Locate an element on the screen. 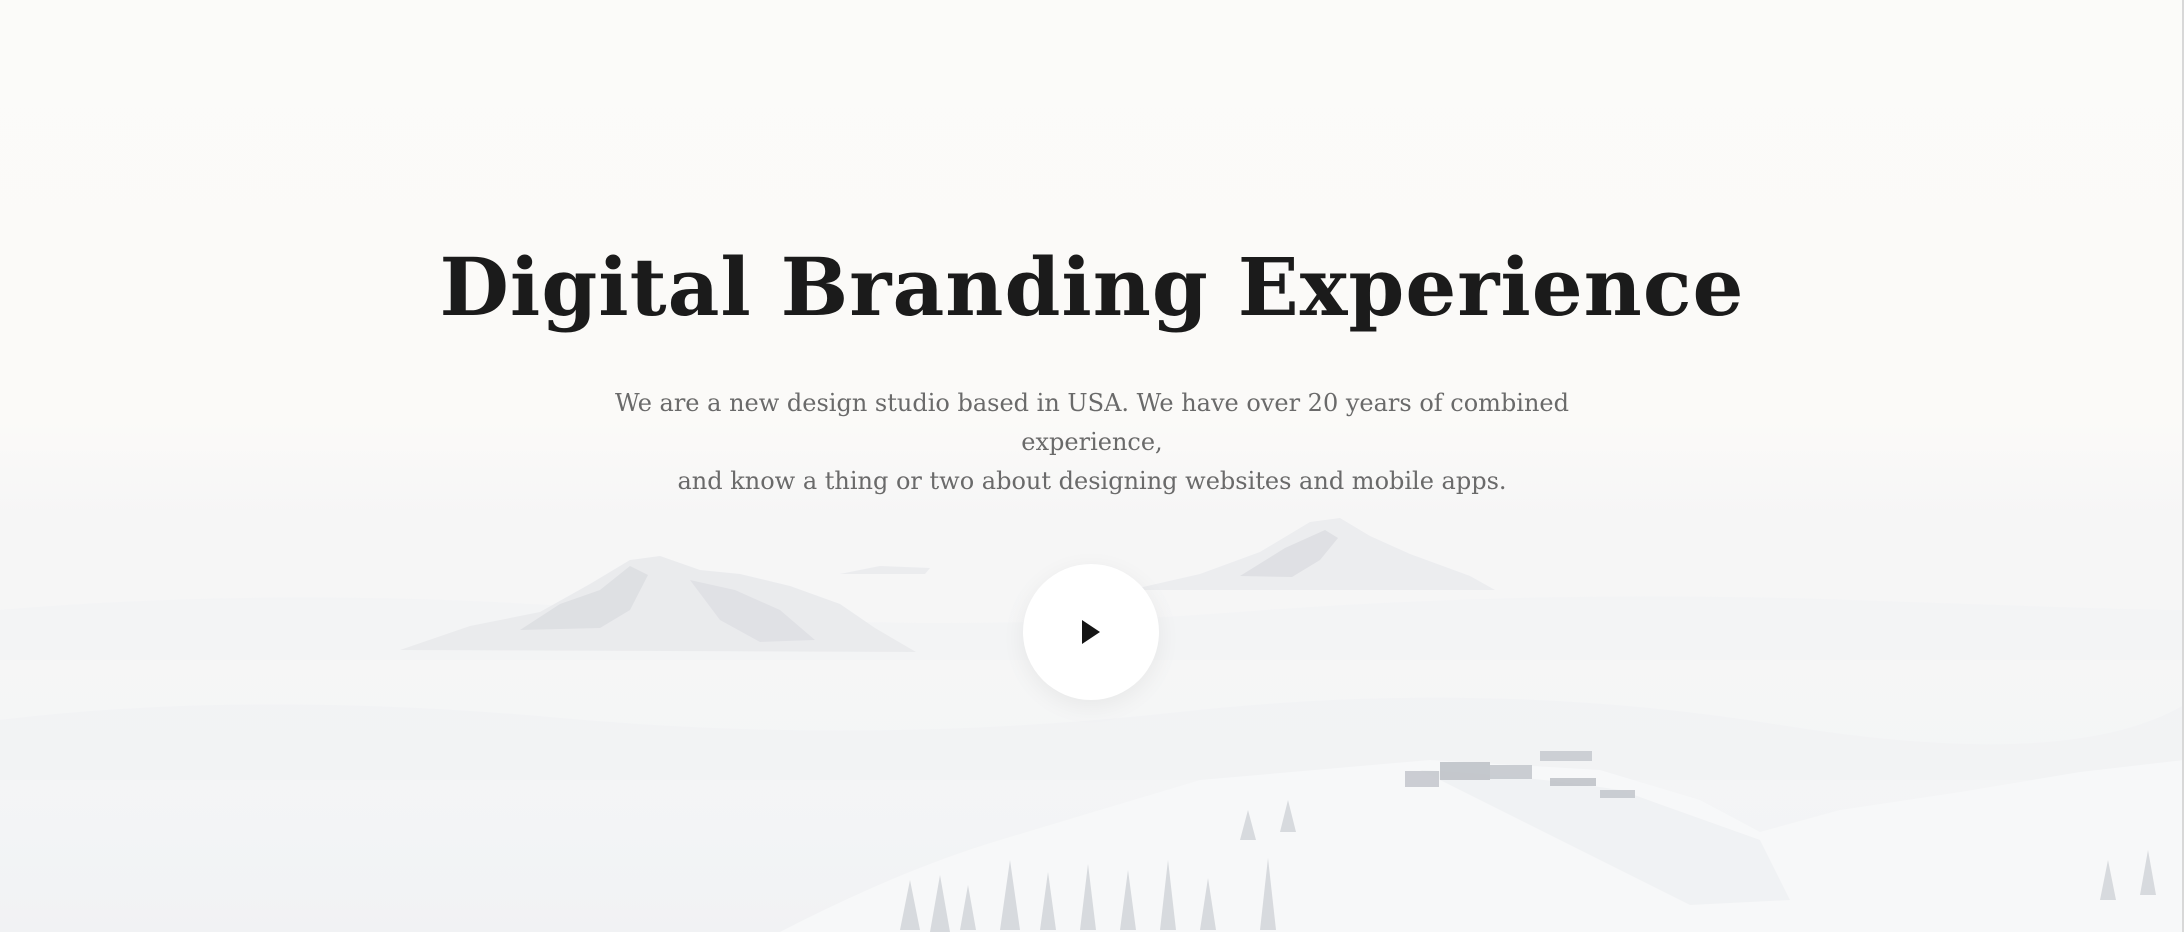  play-video-button is located at coordinates (1091, 632).